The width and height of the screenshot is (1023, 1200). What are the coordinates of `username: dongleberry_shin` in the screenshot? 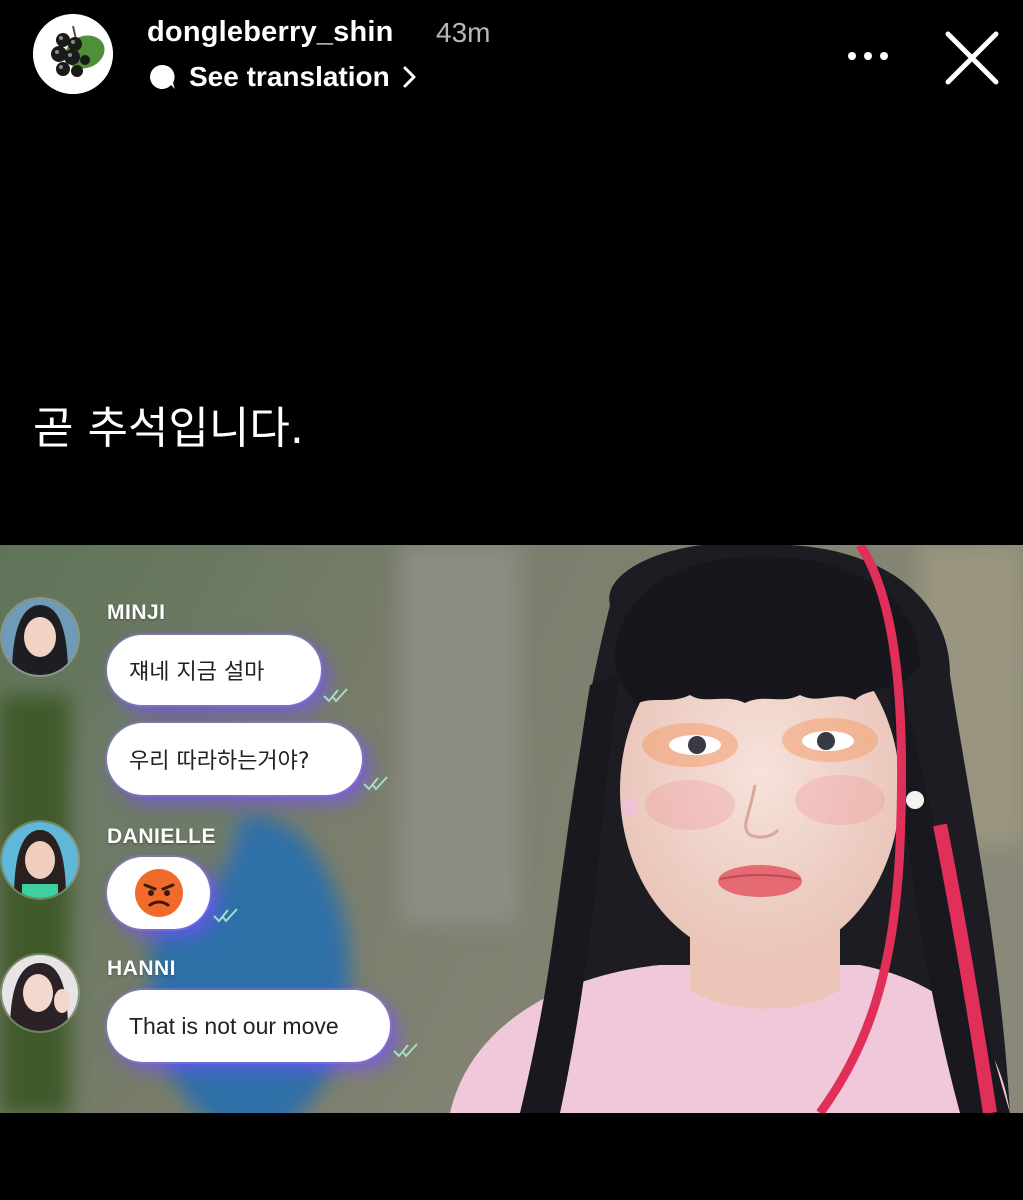 It's located at (270, 32).